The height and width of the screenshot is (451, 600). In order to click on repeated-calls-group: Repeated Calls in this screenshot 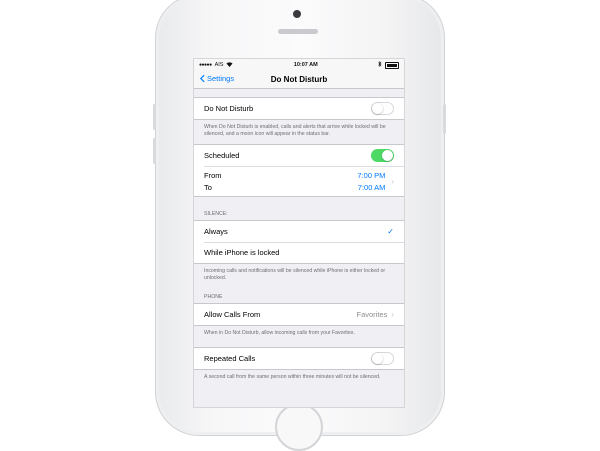, I will do `click(299, 358)`.